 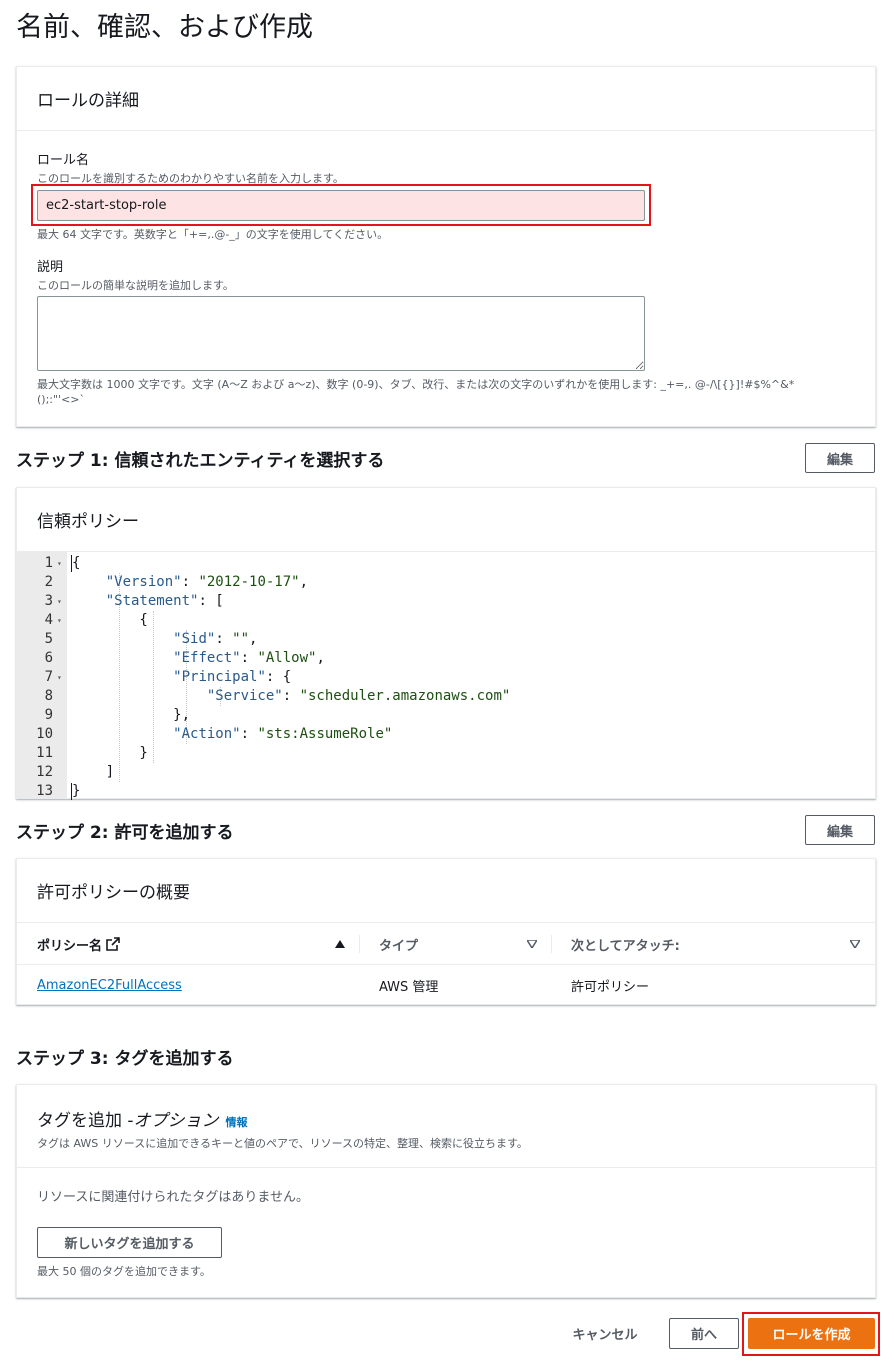 I want to click on code-text: "Action": "sts:AssumeRole", so click(x=283, y=734).